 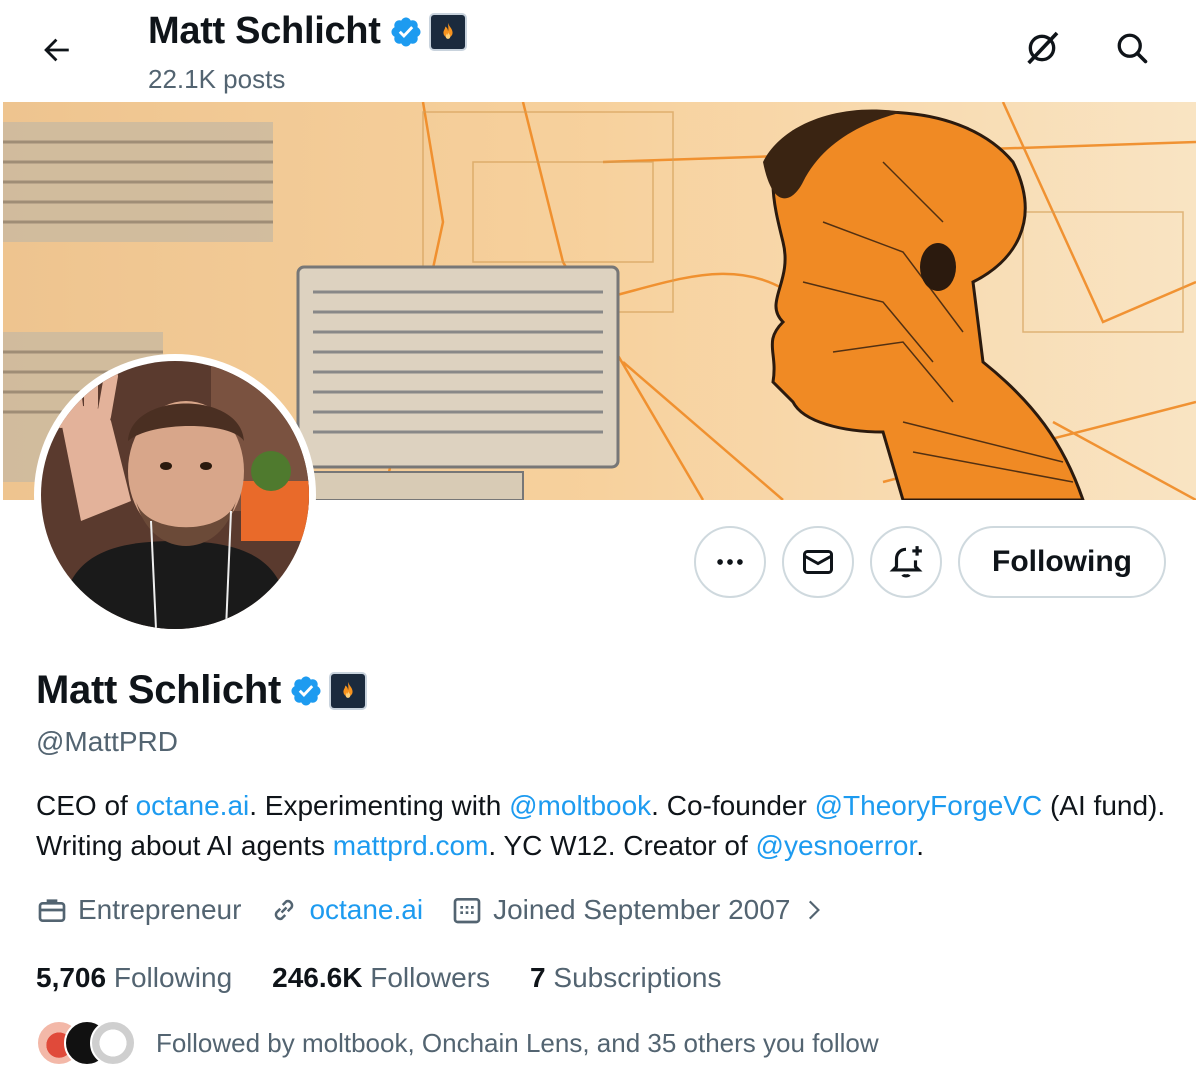 I want to click on grok-button, so click(x=1042, y=48).